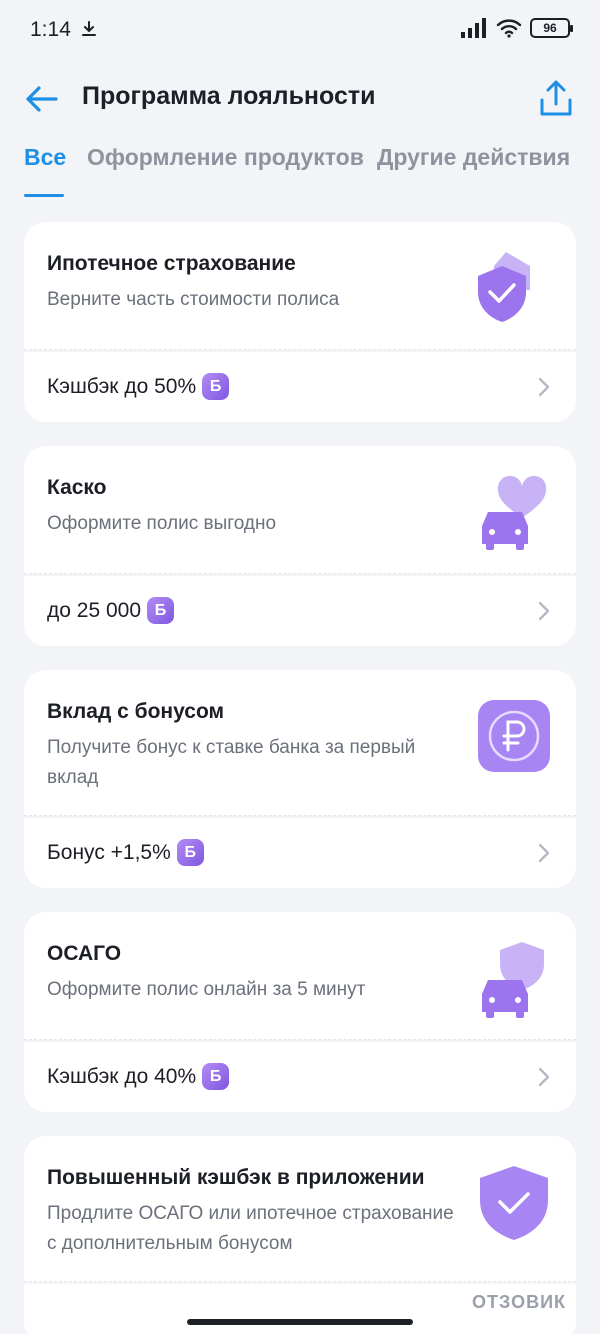 This screenshot has width=600, height=1334. Describe the element at coordinates (162, 523) in the screenshot. I see `card-description: Оформите полис выгодно` at that location.